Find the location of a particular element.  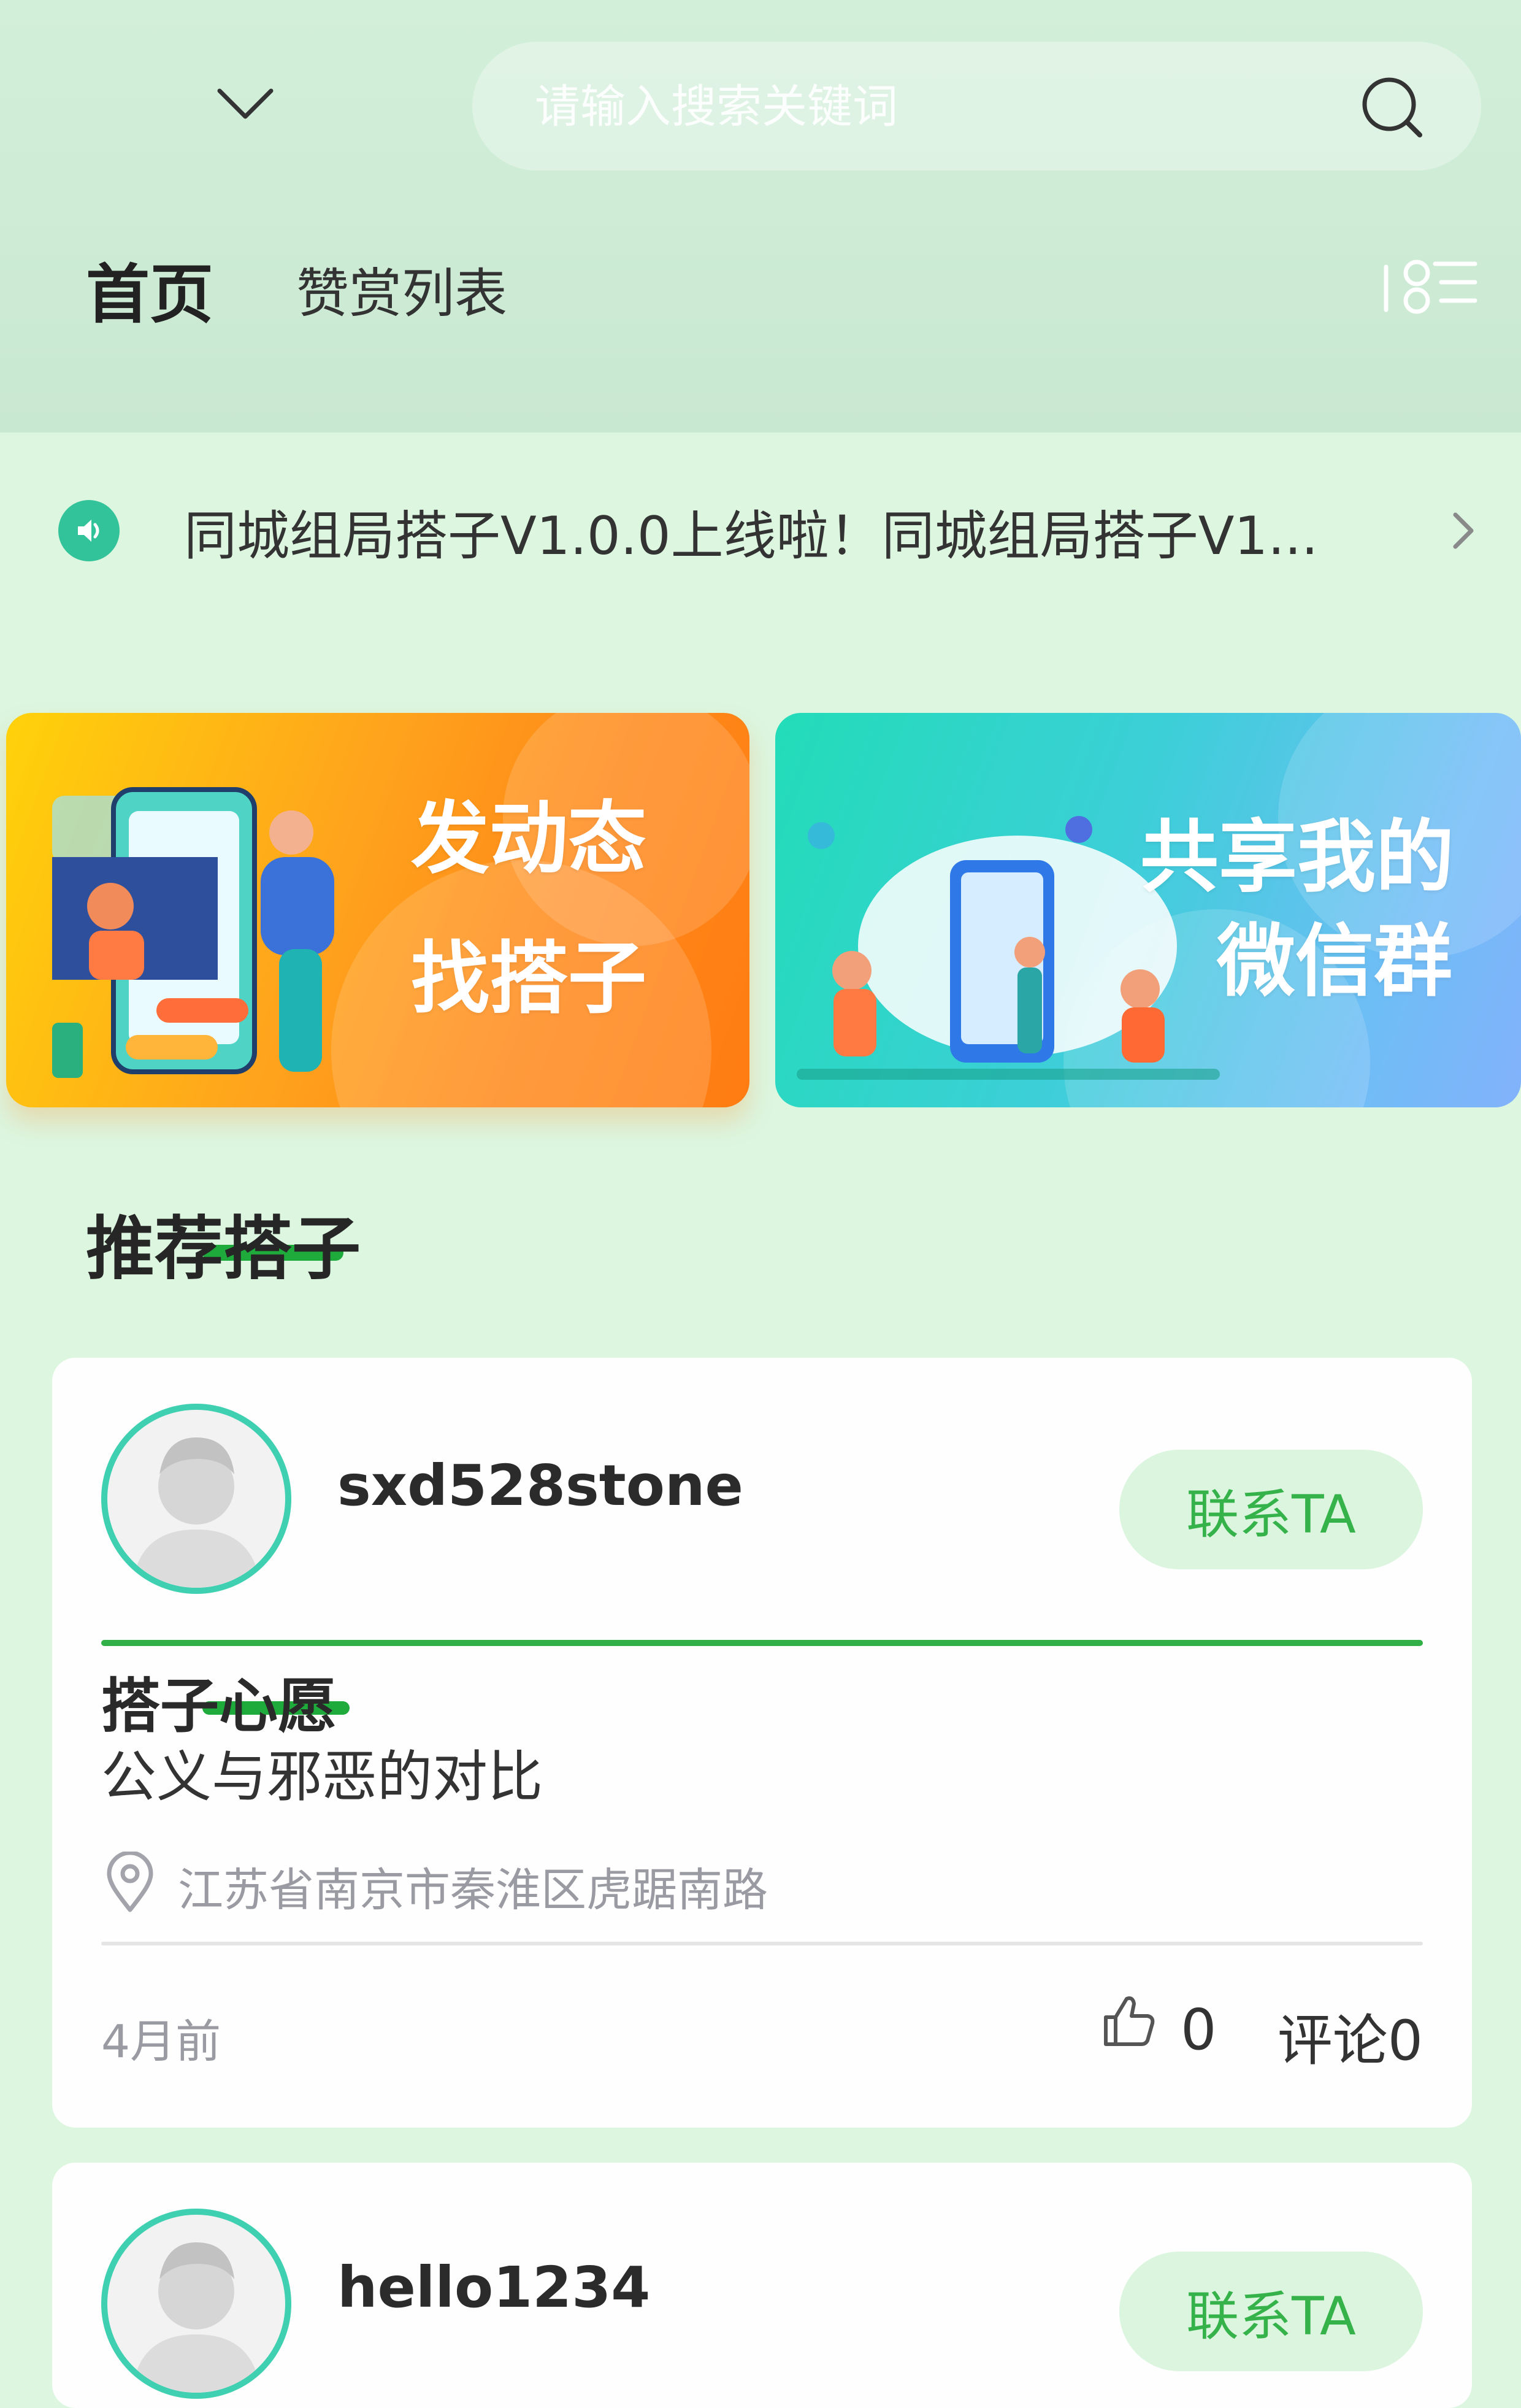

share-wechat-group-banner: 共享我的 微信群 is located at coordinates (1148, 910).